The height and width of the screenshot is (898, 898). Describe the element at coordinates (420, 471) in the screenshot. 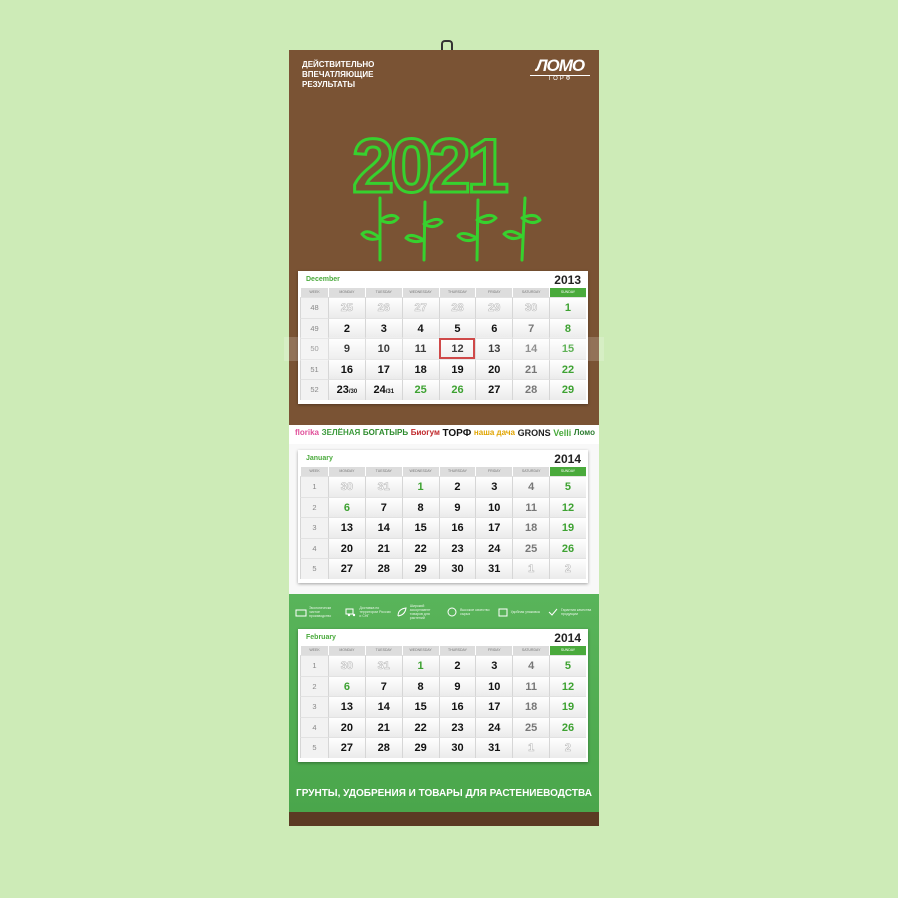

I see `weekday-header: WEDNESDAY` at that location.